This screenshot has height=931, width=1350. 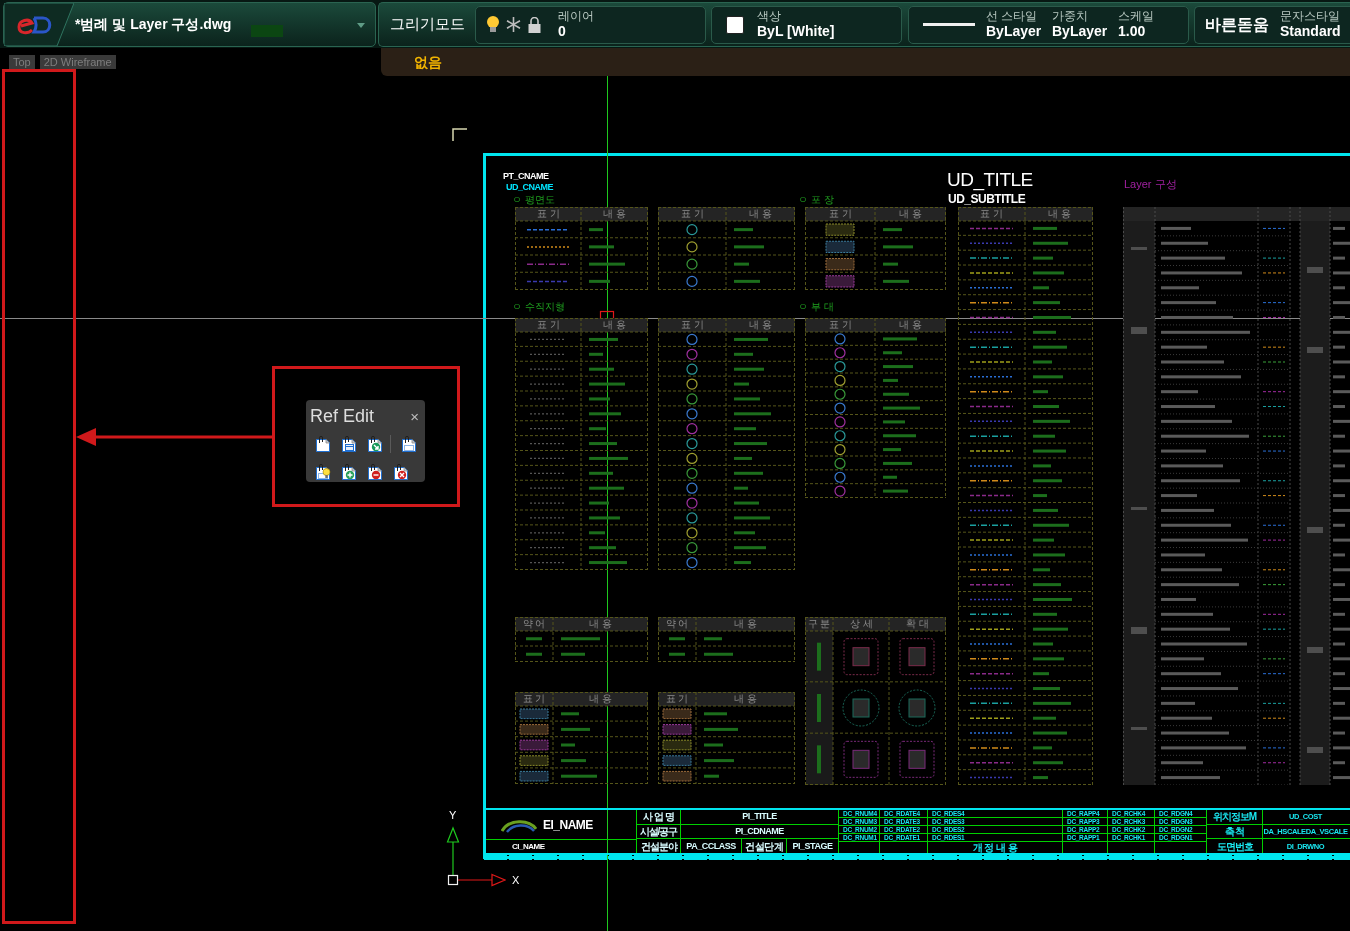 What do you see at coordinates (1310, 31) in the screenshot?
I see `text-style-value: Standard` at bounding box center [1310, 31].